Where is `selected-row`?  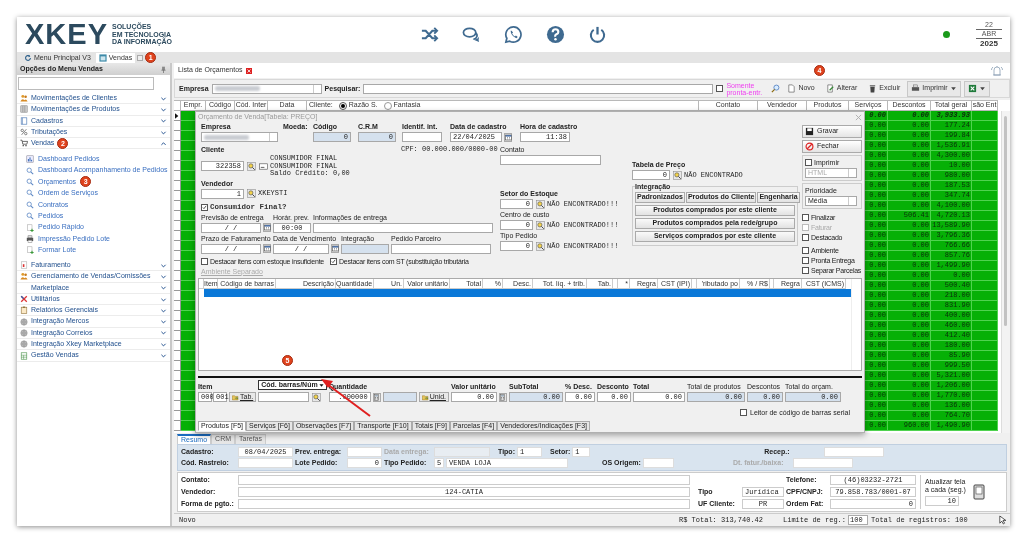 selected-row is located at coordinates (527, 292).